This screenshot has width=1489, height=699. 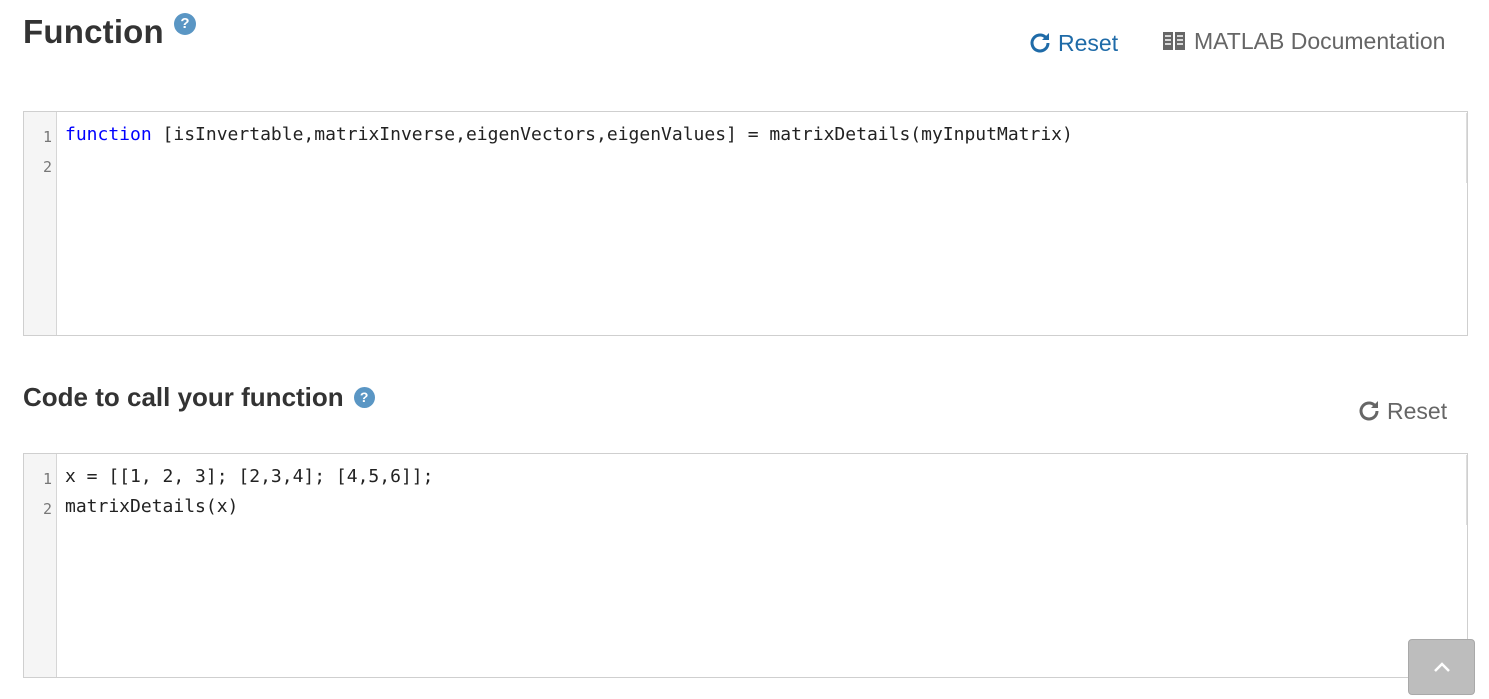 I want to click on matlab-documentation-link: MATLAB Documentation, so click(x=1303, y=41).